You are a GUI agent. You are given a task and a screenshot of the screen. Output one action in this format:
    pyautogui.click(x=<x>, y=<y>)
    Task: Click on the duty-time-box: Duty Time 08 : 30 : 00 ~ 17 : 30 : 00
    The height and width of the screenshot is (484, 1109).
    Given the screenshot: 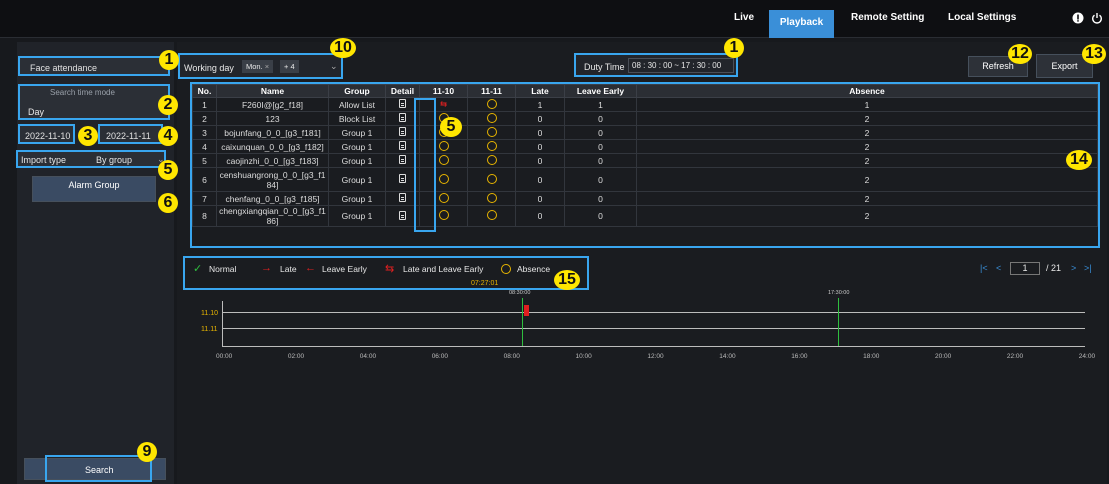 What is the action you would take?
    pyautogui.click(x=656, y=65)
    